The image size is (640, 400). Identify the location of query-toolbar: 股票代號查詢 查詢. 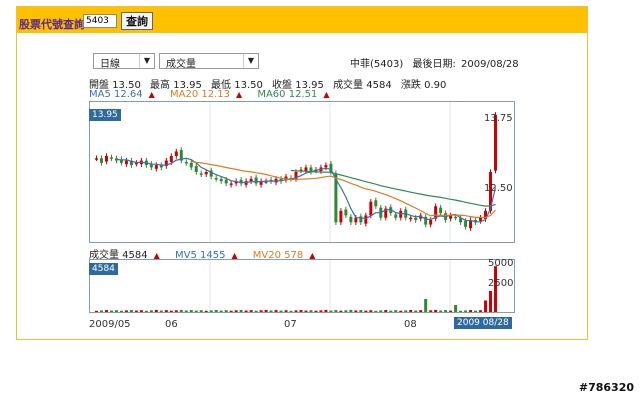
(302, 20).